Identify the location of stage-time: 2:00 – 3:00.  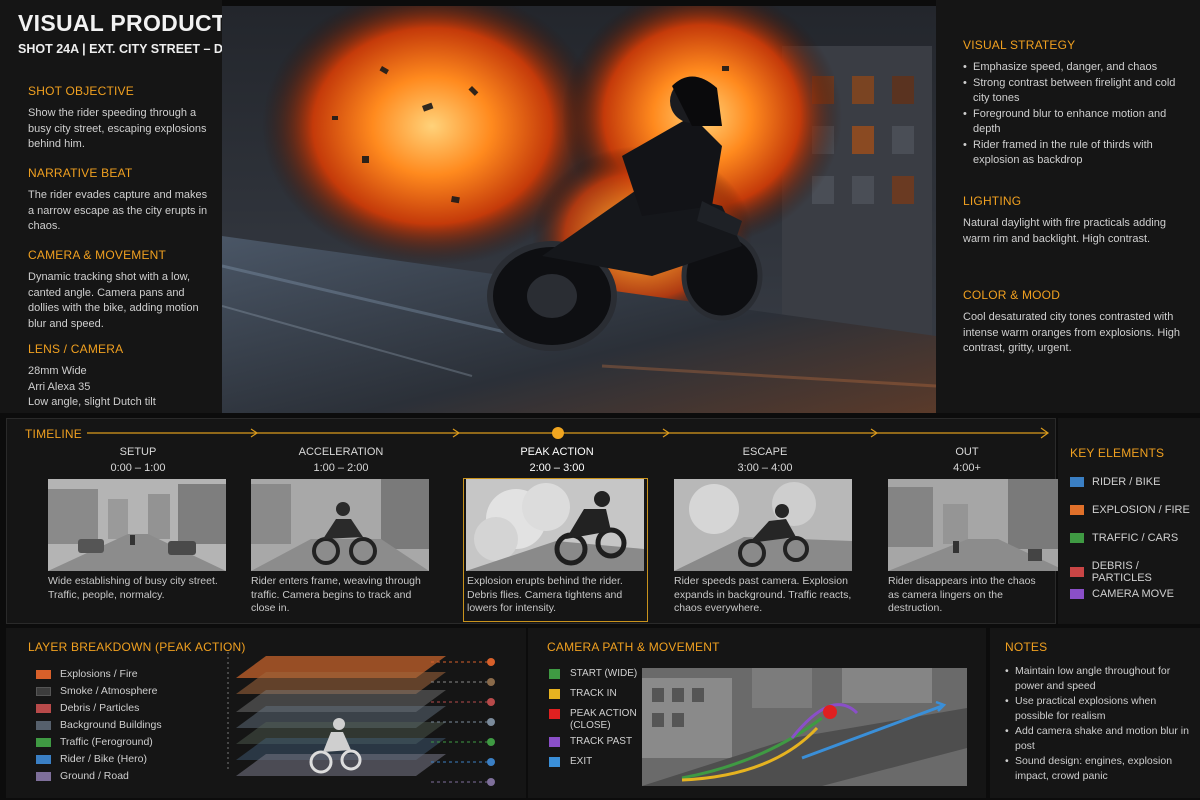
(557, 468).